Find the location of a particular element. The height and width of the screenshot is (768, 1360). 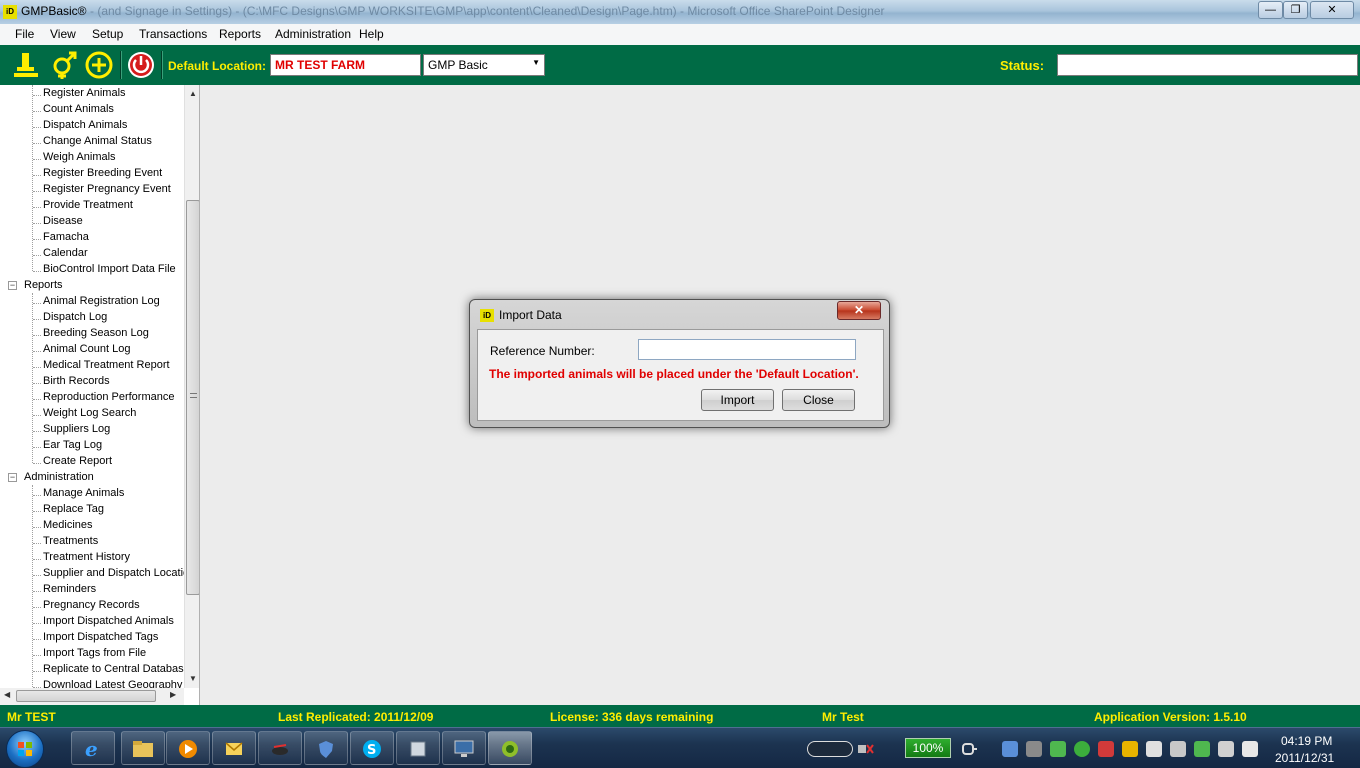

tray-app-icon is located at coordinates (1130, 749).